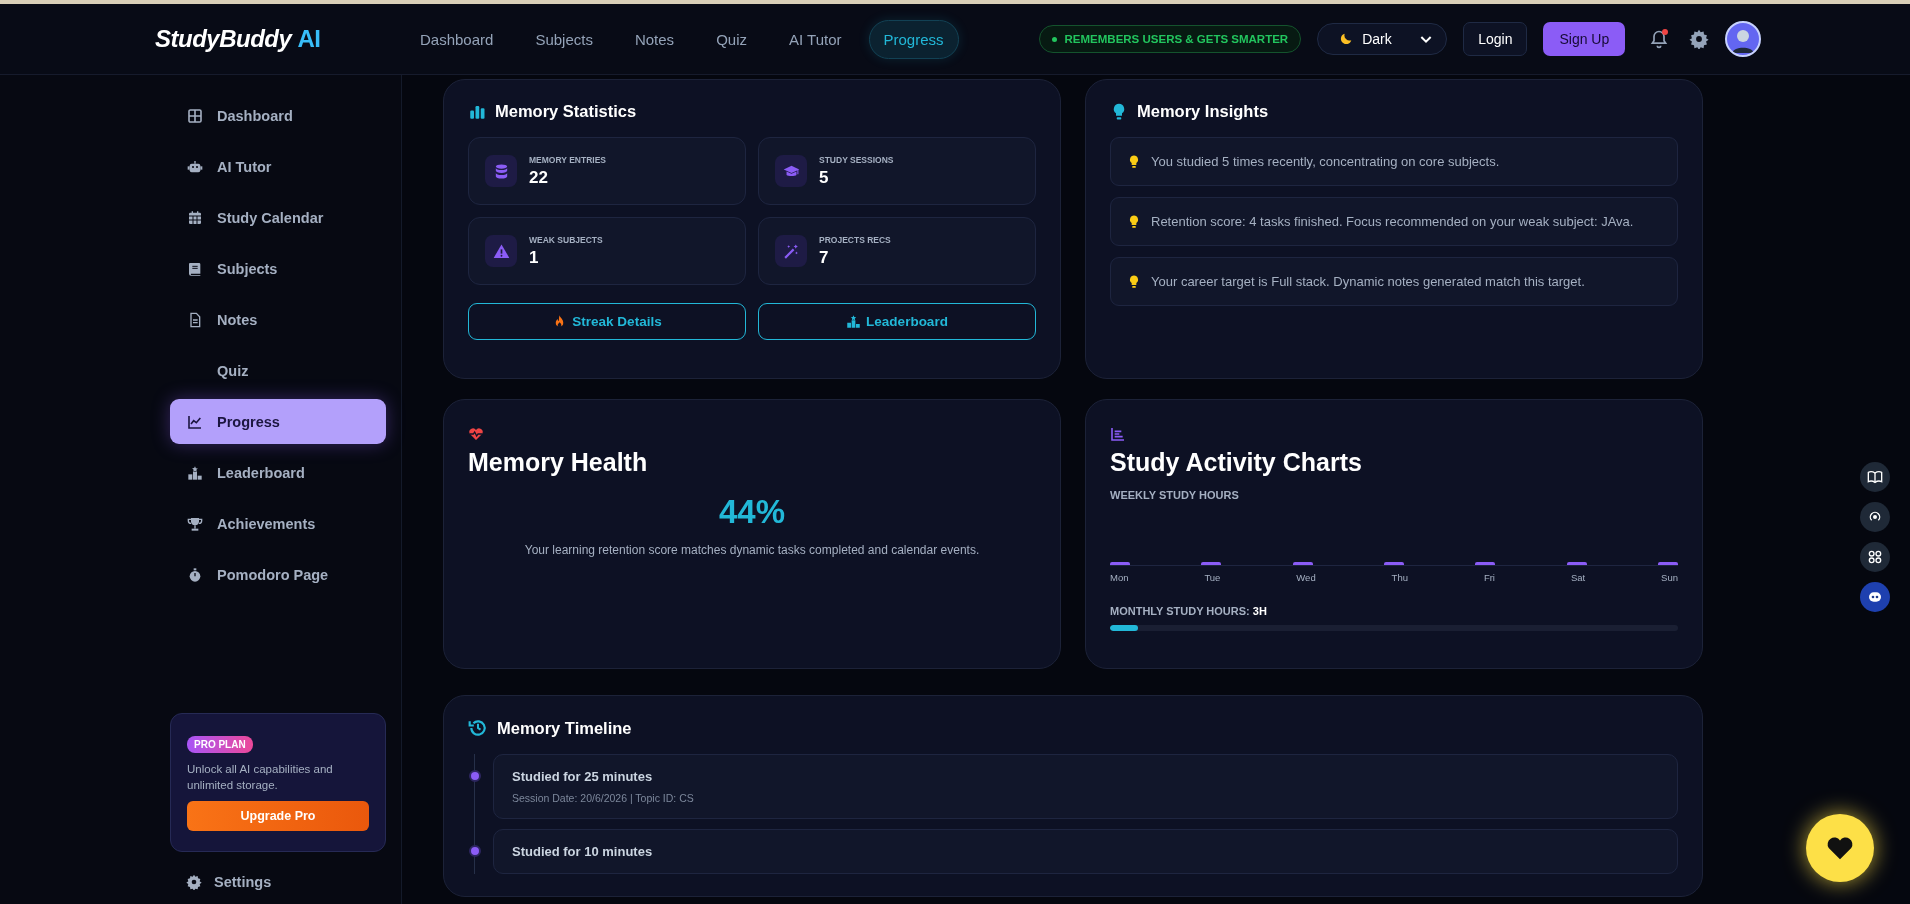  Describe the element at coordinates (195, 574) in the screenshot. I see `stopwatch-icon` at that location.